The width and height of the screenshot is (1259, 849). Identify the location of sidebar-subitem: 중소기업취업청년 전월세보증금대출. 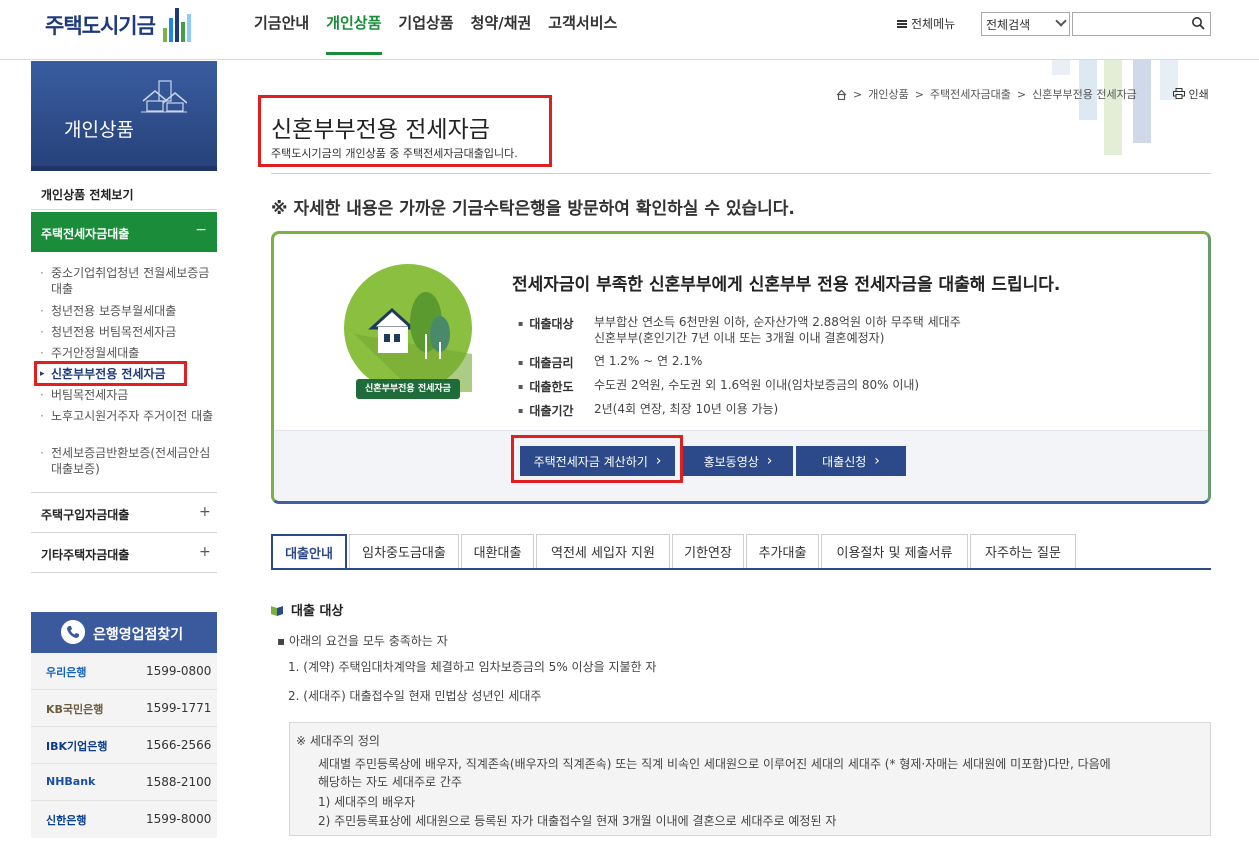
(128, 281).